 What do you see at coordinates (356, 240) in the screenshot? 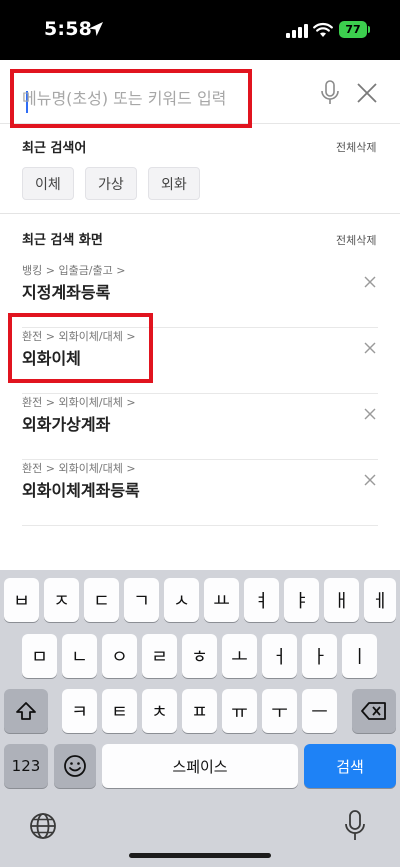
I see `clear-recent-screens-button: 전체삭제` at bounding box center [356, 240].